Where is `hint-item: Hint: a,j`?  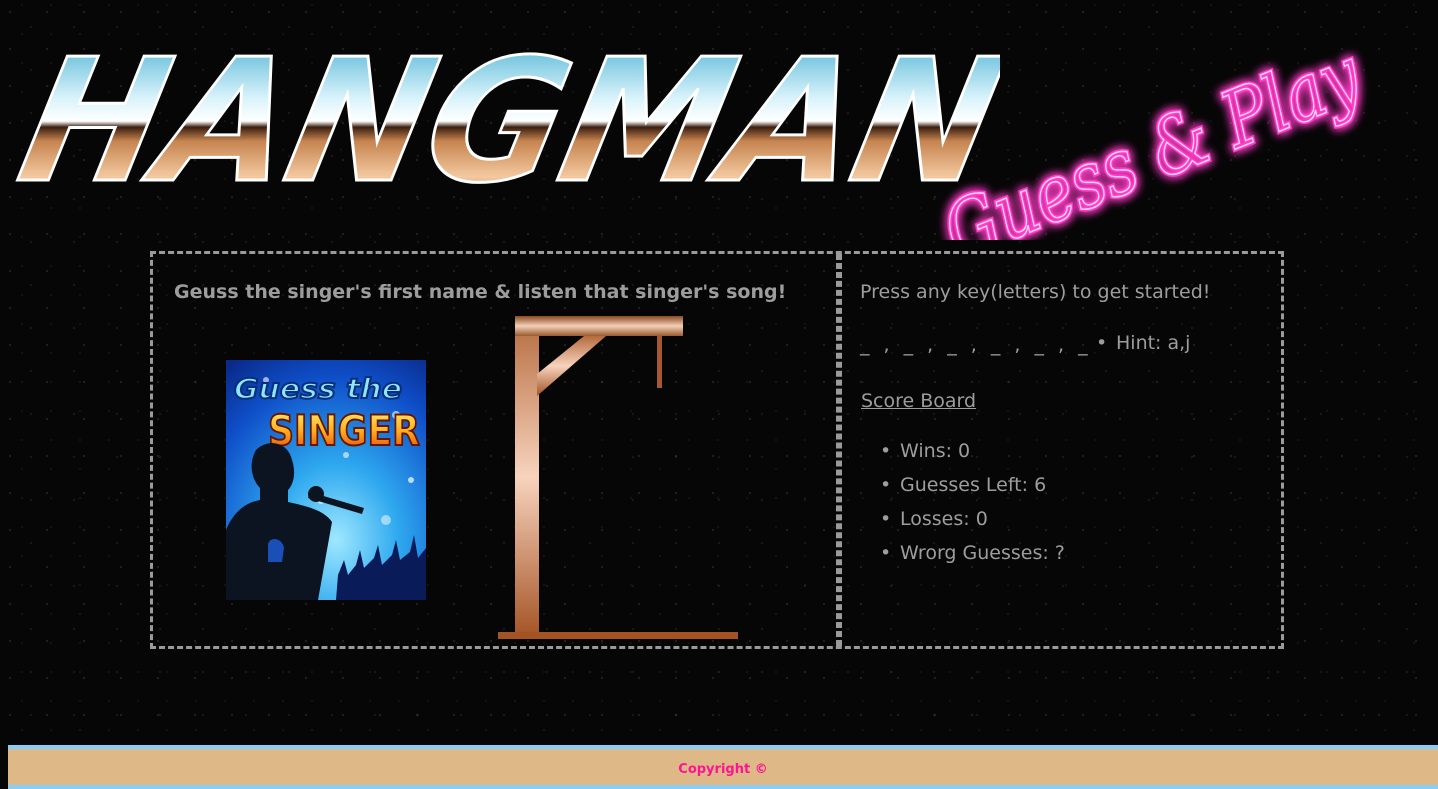 hint-item: Hint: a,j is located at coordinates (1143, 343).